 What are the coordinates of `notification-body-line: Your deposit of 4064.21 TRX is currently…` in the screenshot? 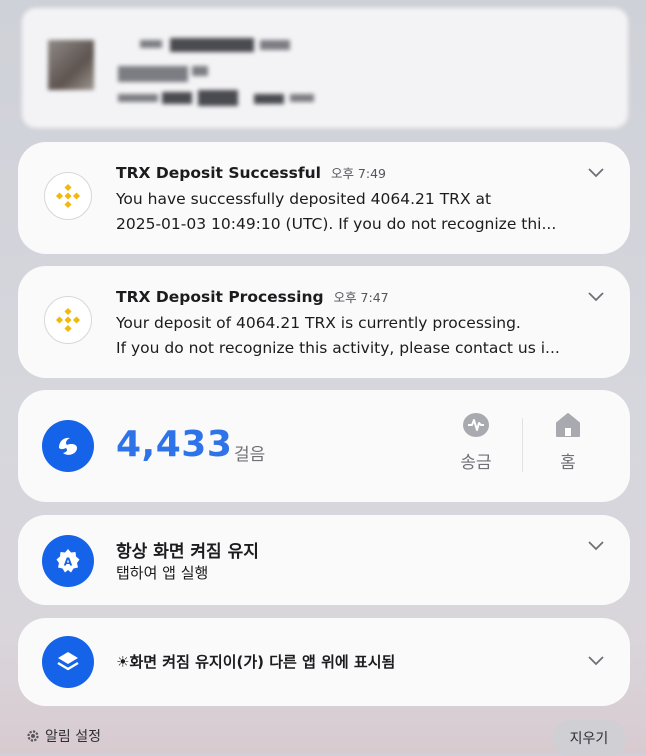 It's located at (318, 323).